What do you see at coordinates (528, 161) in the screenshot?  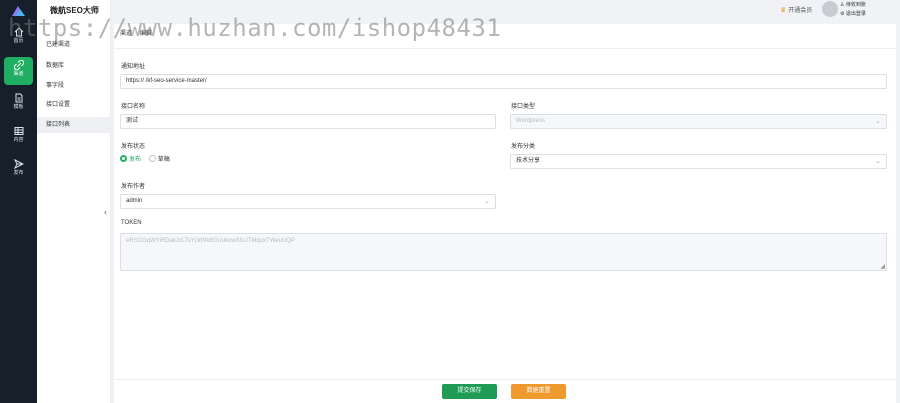 I see `publish-category-value: 技术分享` at bounding box center [528, 161].